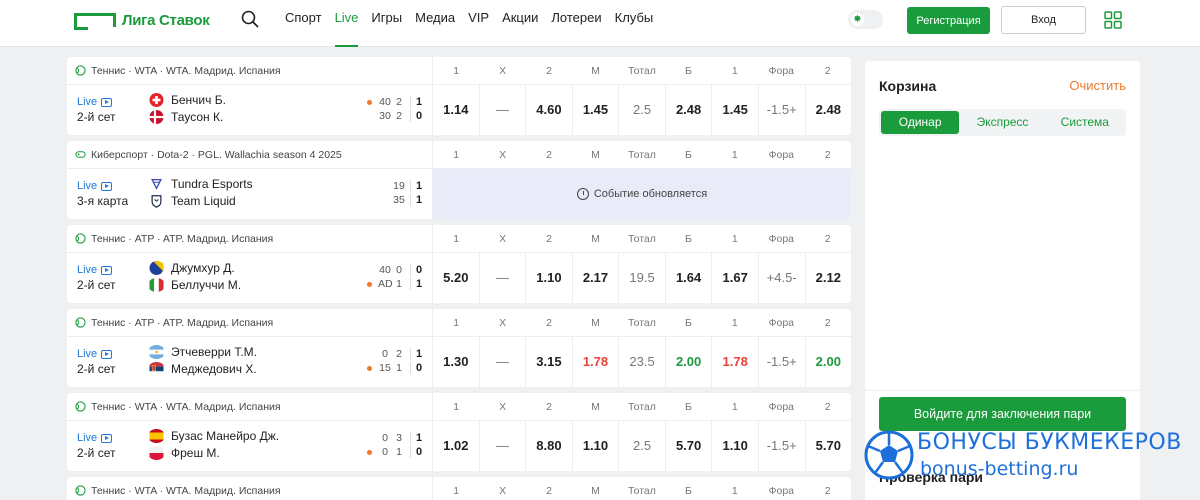  What do you see at coordinates (1002, 414) in the screenshot?
I see `login-to-bet-button: Войдите для заключения пари` at bounding box center [1002, 414].